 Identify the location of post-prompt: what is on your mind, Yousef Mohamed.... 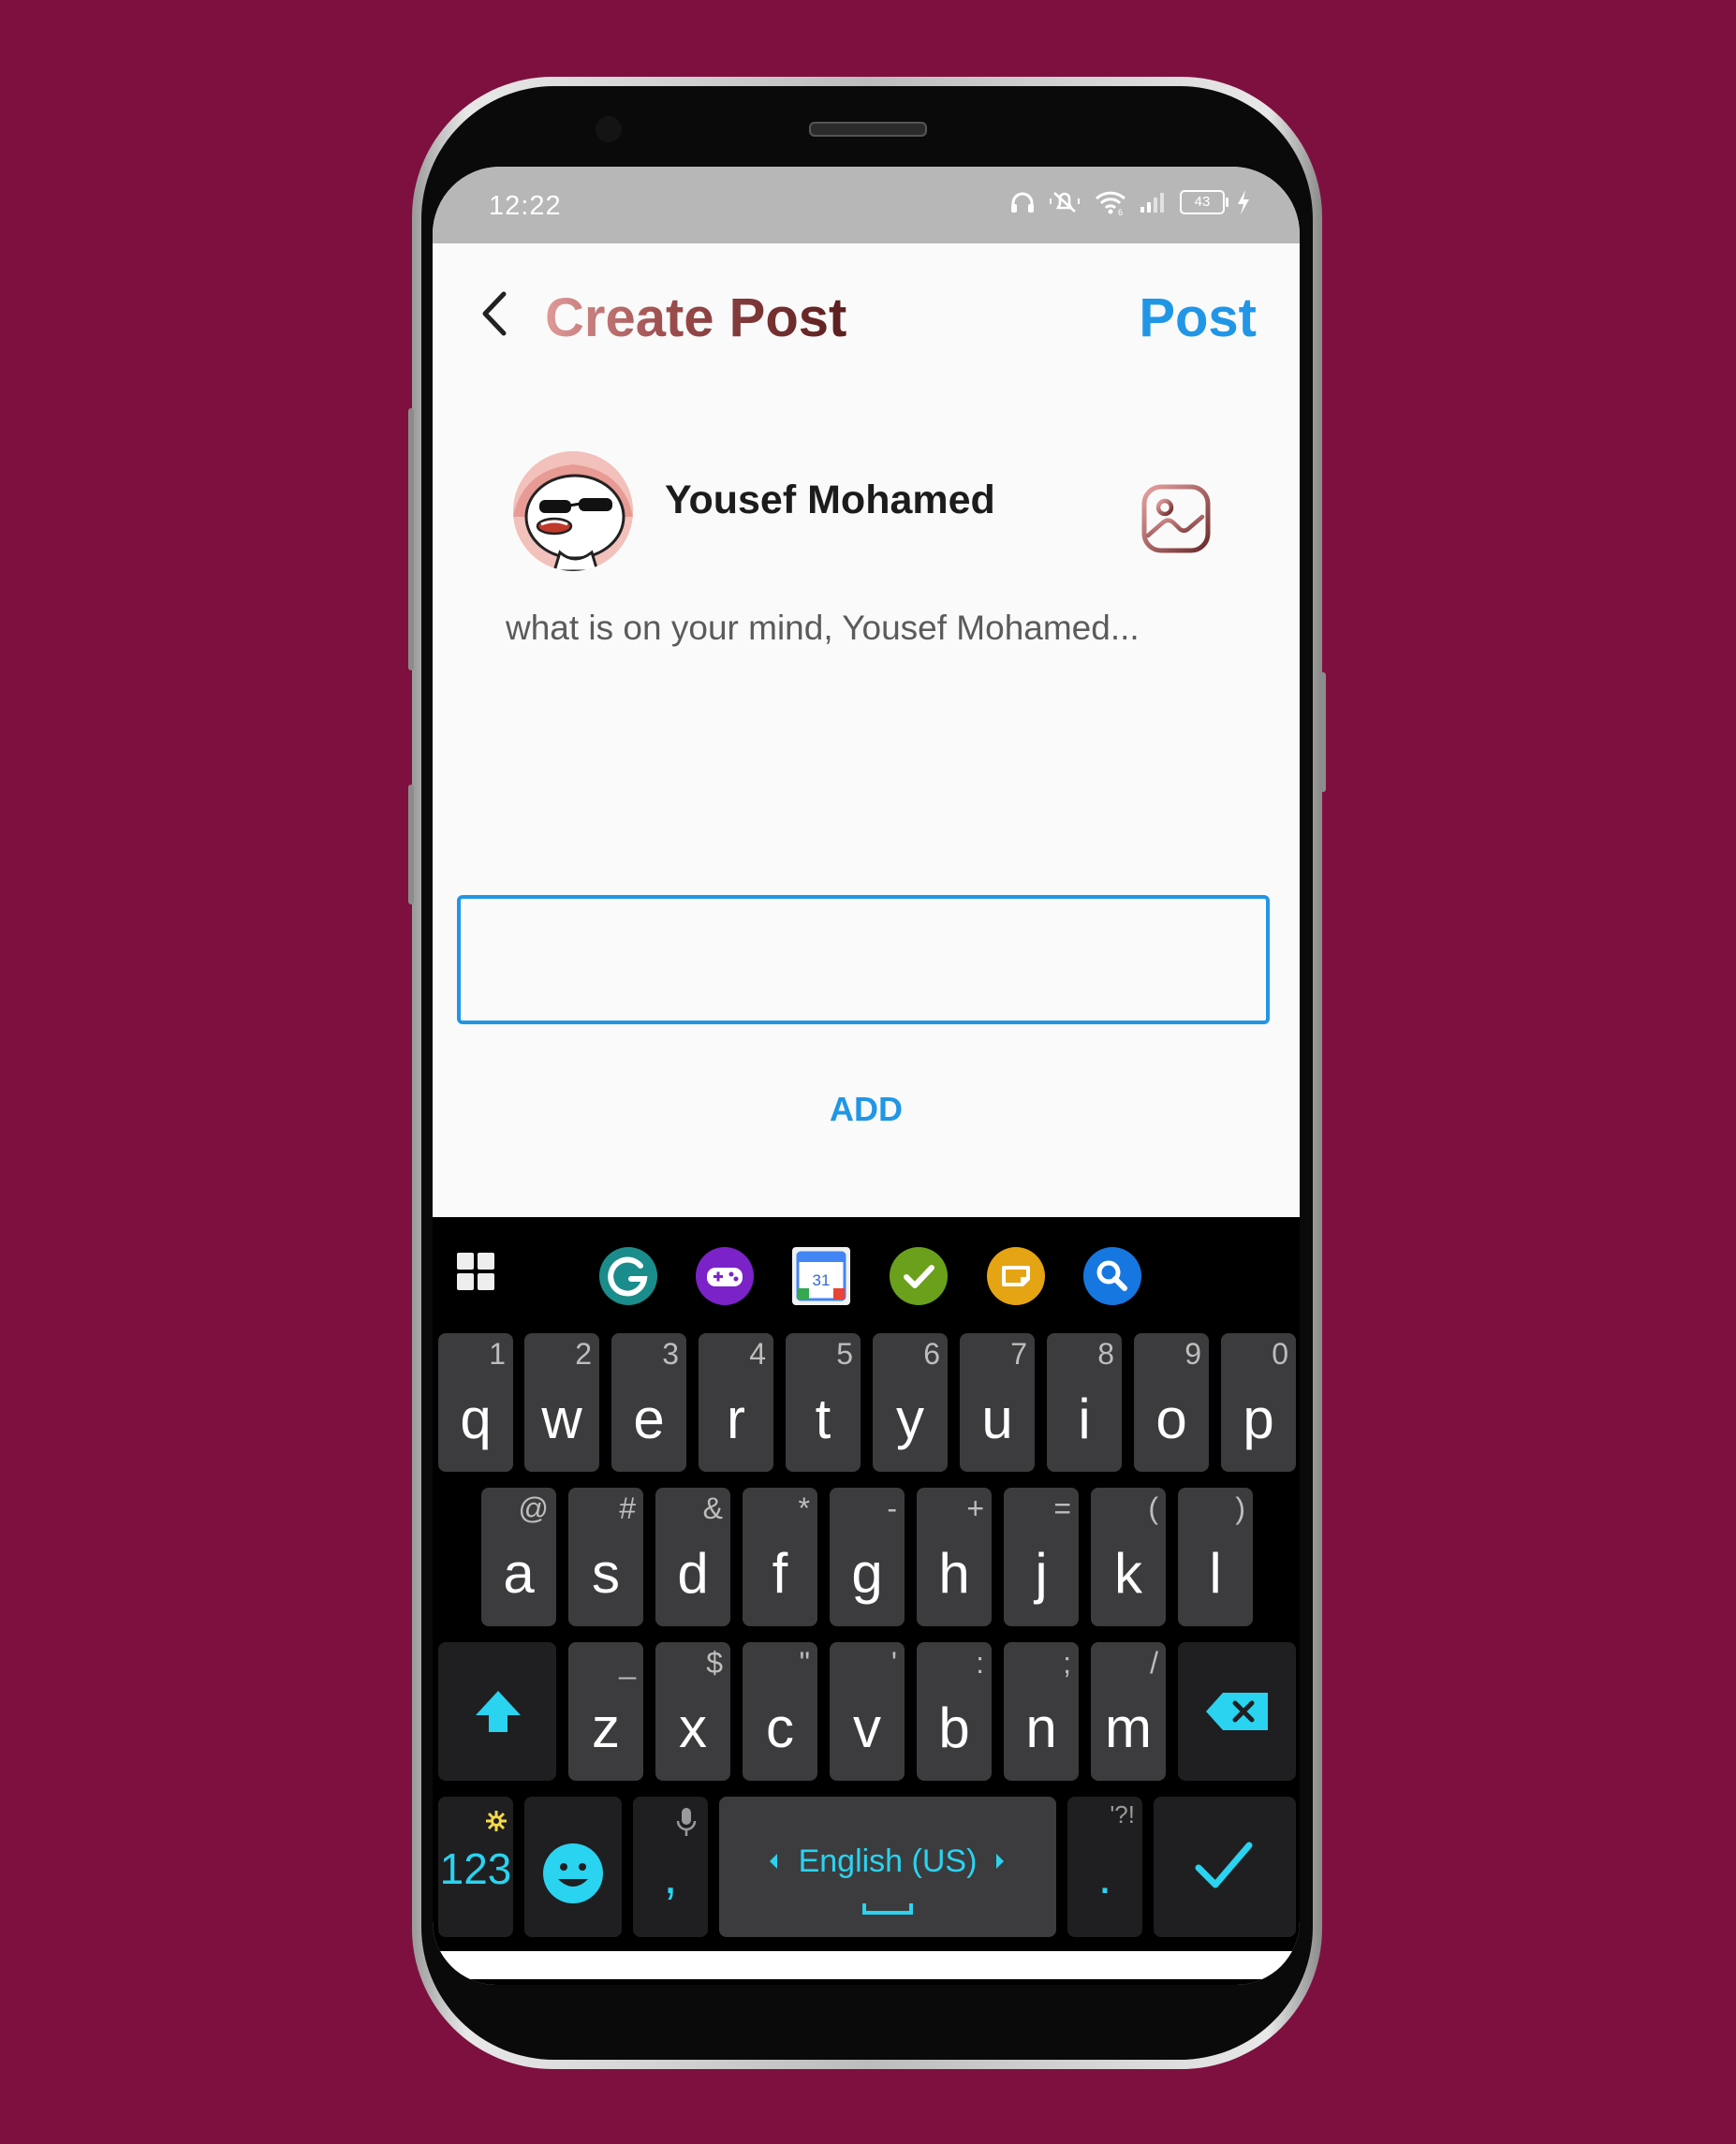
(823, 628).